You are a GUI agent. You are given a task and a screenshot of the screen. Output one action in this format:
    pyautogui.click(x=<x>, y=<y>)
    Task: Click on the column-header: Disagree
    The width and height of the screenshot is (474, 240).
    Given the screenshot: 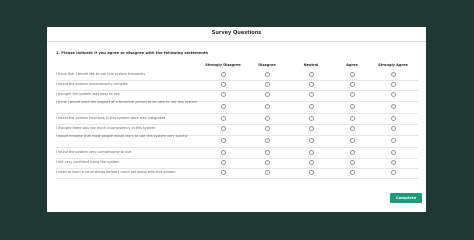 What is the action you would take?
    pyautogui.click(x=267, y=65)
    